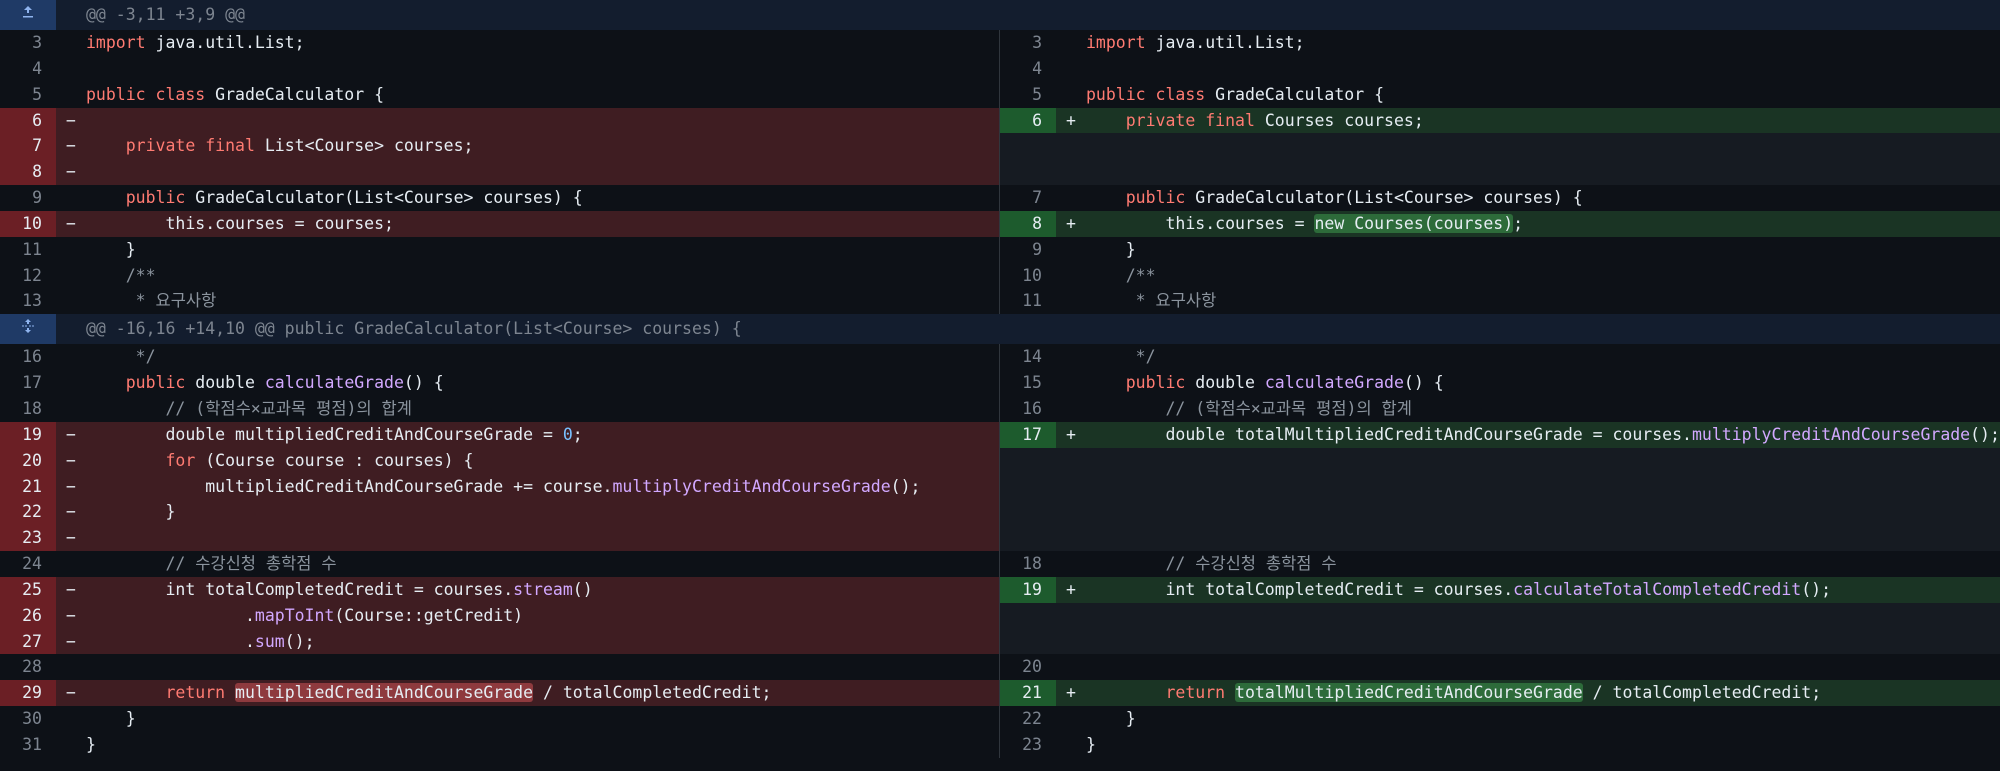  Describe the element at coordinates (905, 486) in the screenshot. I see `code-token: ();` at that location.